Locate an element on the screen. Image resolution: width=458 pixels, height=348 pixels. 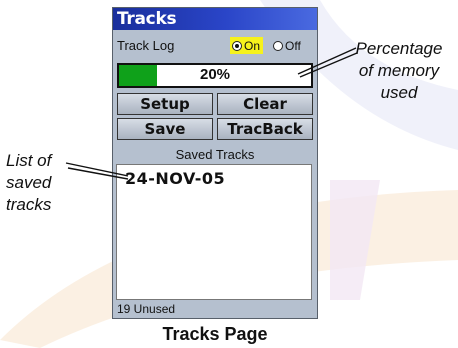
memory-usage-percent: 20% is located at coordinates (215, 74).